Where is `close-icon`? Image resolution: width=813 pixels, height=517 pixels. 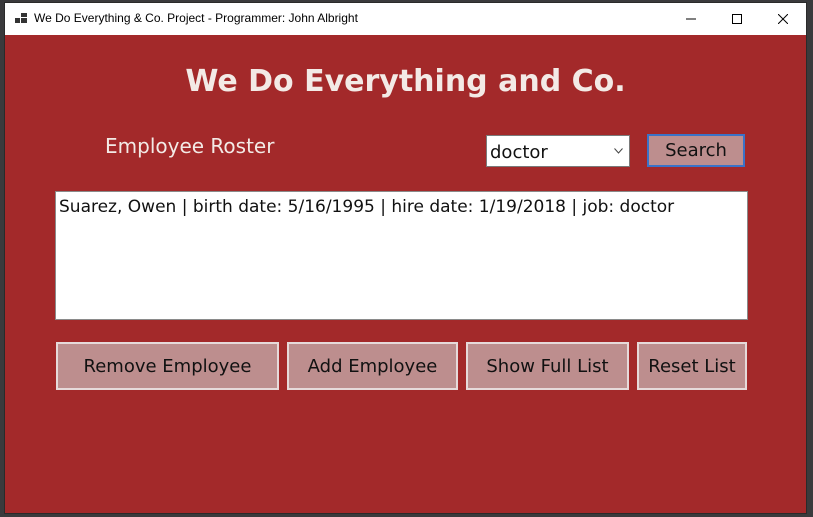
close-icon is located at coordinates (783, 19).